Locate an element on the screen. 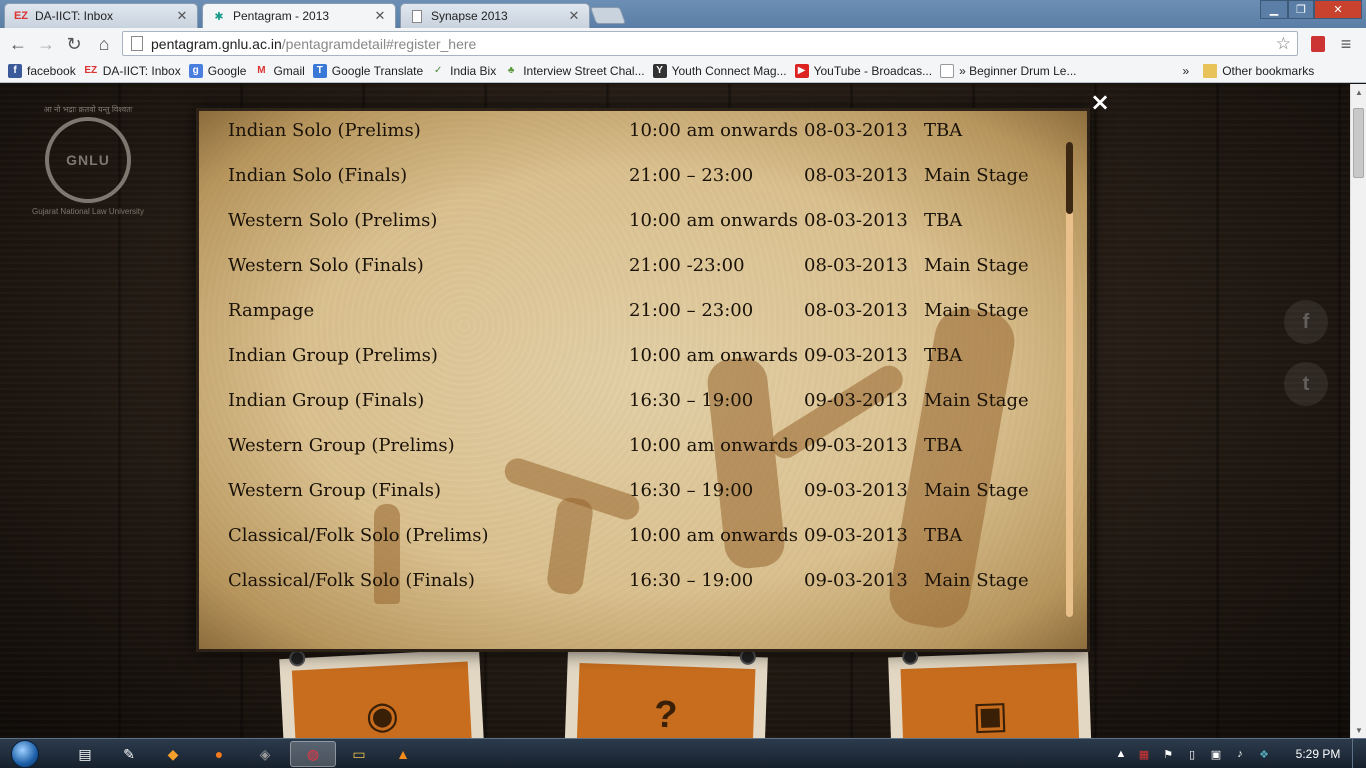 The image size is (1366, 768). modal-scrollbar is located at coordinates (1069, 379).